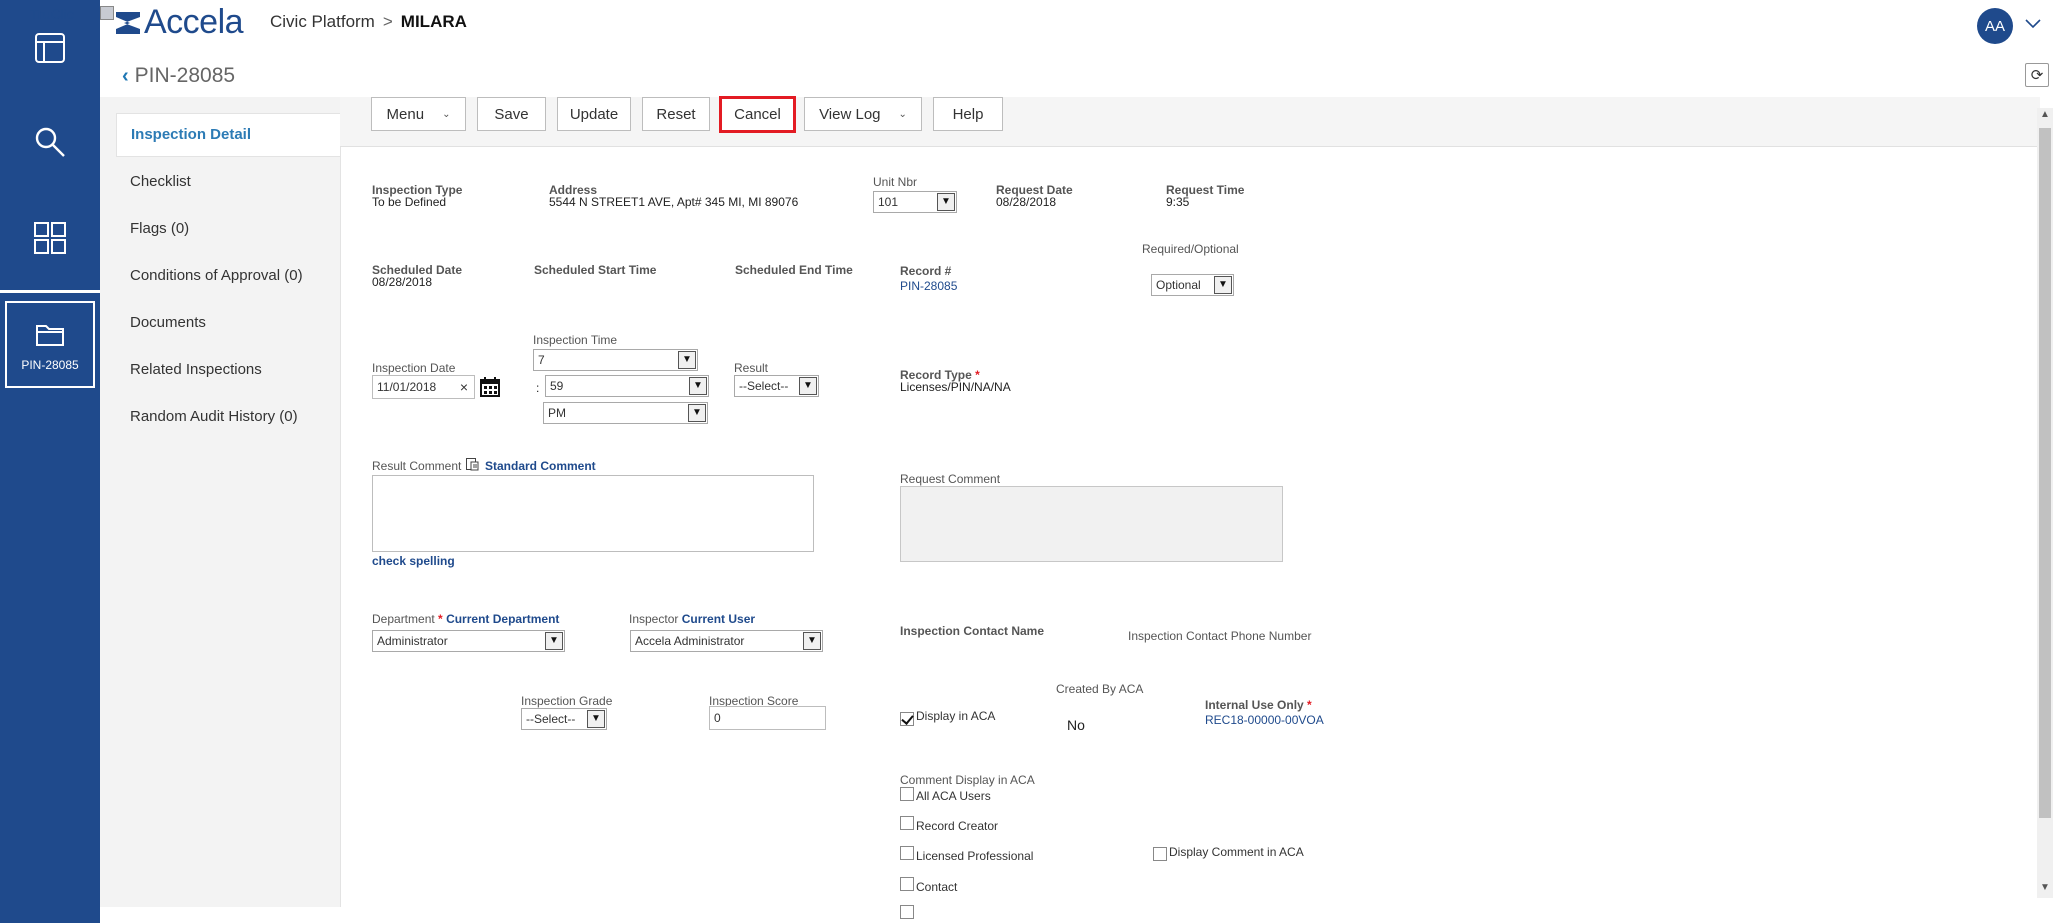 The height and width of the screenshot is (923, 2055). Describe the element at coordinates (502, 619) in the screenshot. I see `current-department-link: Current Department` at that location.